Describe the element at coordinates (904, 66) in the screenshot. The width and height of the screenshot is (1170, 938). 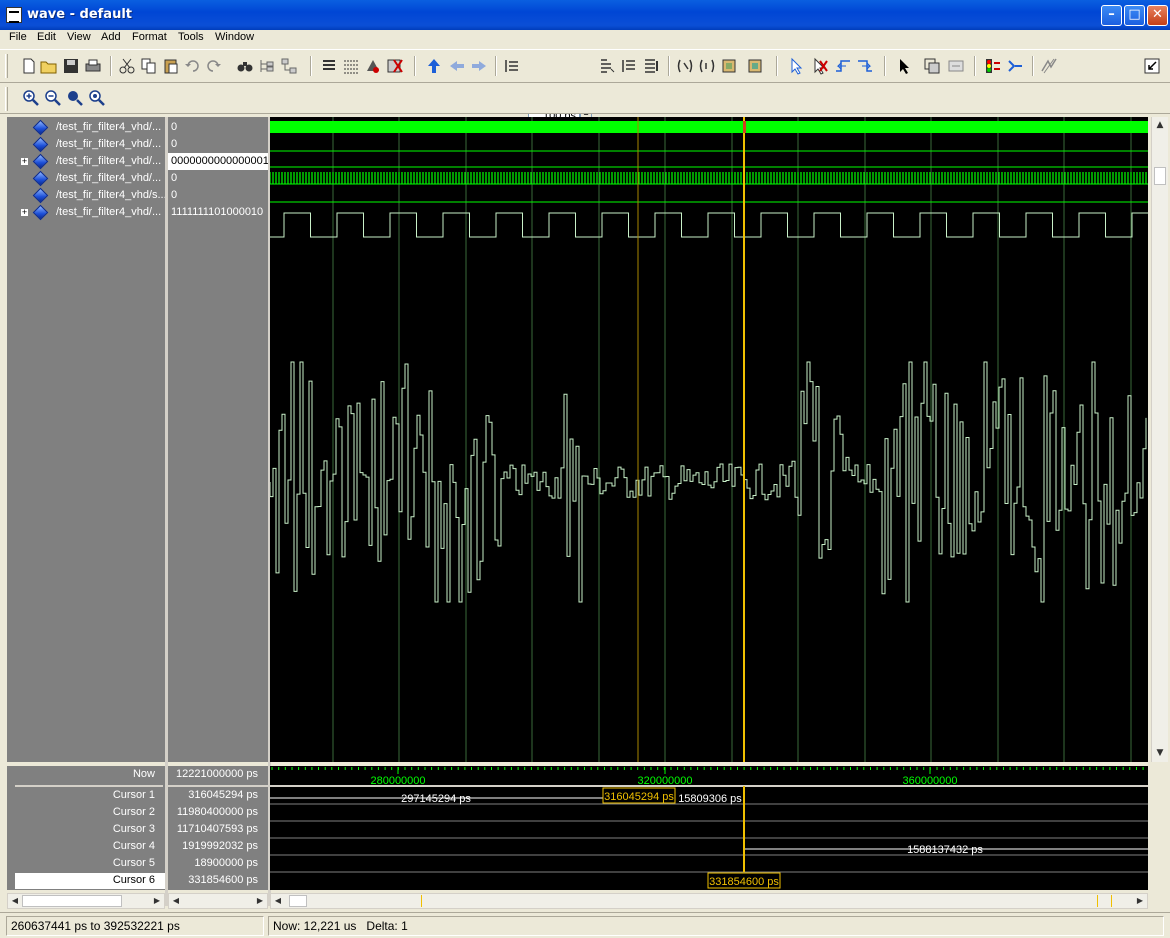
I see `pointer-mode-icon` at that location.